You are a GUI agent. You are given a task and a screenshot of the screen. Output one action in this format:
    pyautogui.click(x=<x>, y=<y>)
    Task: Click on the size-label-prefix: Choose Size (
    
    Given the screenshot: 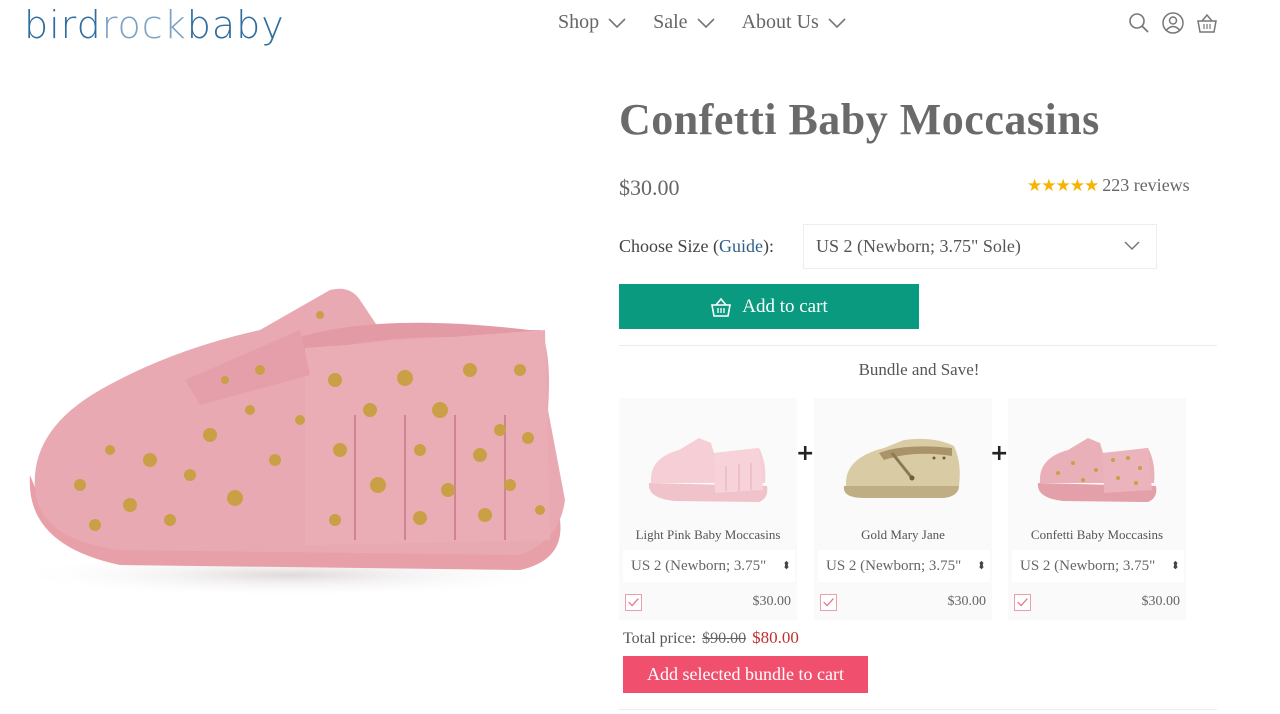 What is the action you would take?
    pyautogui.click(x=669, y=246)
    